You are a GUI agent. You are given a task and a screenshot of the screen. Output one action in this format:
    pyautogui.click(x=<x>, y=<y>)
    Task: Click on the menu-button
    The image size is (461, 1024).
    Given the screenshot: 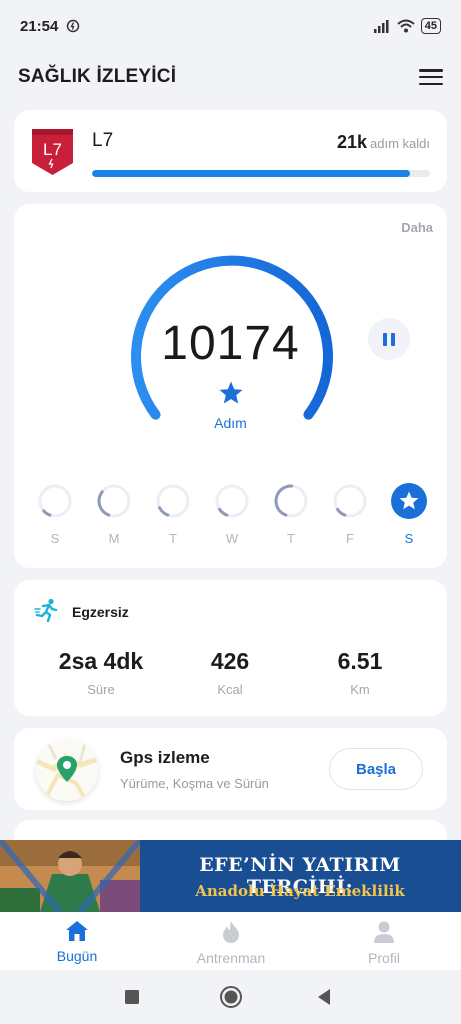 What is the action you would take?
    pyautogui.click(x=431, y=77)
    